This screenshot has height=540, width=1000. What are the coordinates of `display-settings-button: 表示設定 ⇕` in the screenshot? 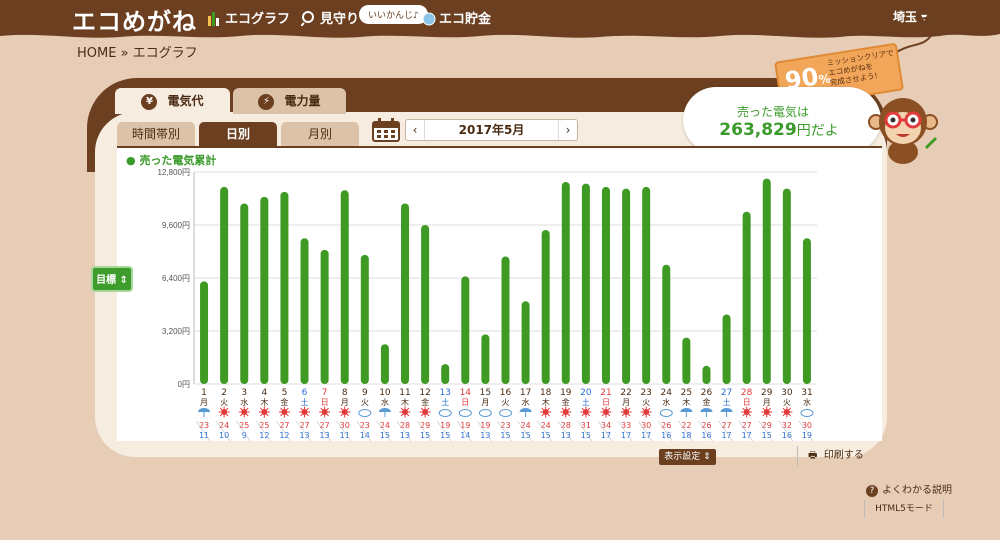 It's located at (687, 457).